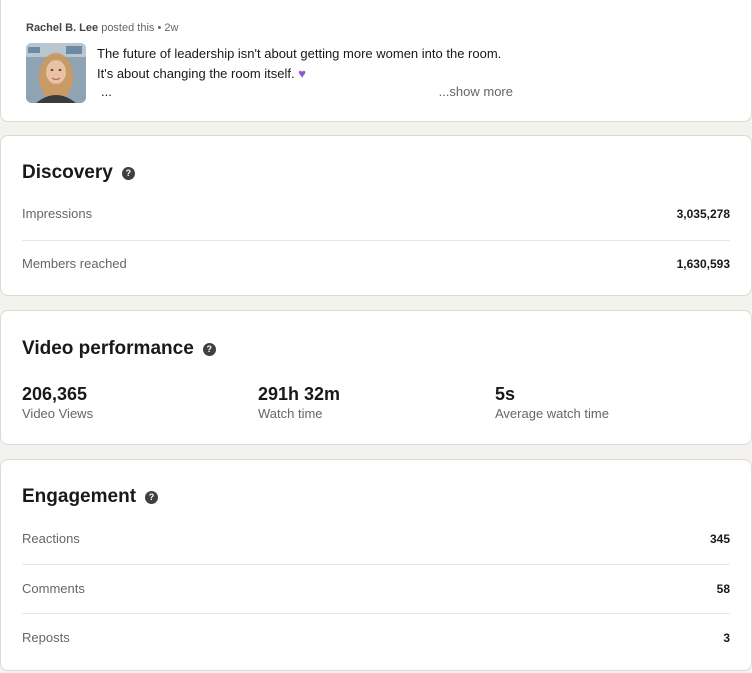 Image resolution: width=752 pixels, height=673 pixels. I want to click on members-reached-label: Members reached, so click(74, 263).